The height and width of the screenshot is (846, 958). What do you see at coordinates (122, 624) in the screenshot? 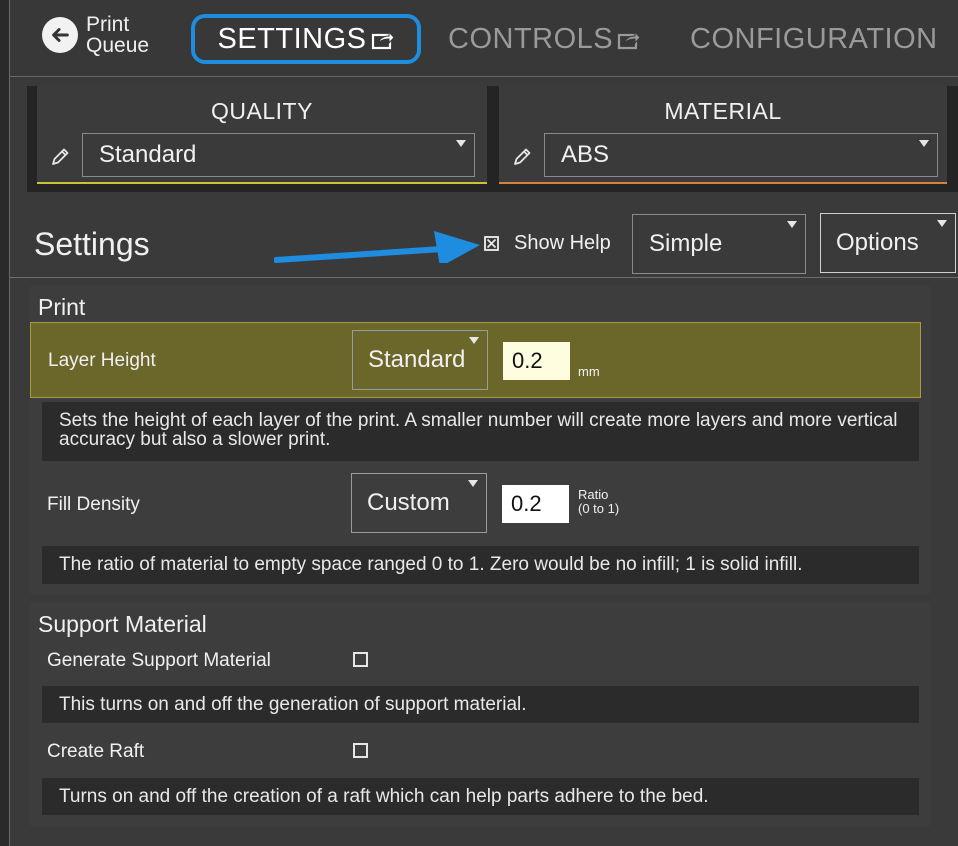
I see `support-section-title: Support Material` at bounding box center [122, 624].